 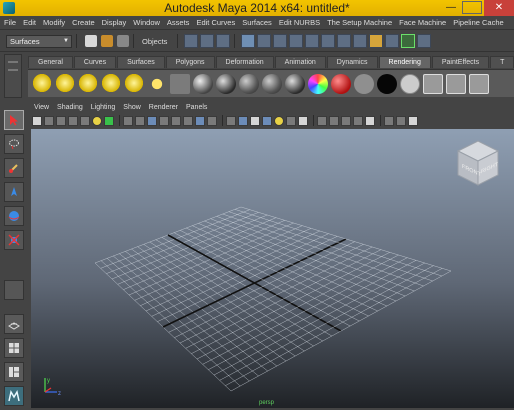 I want to click on wireframe-icon, so click(x=231, y=120).